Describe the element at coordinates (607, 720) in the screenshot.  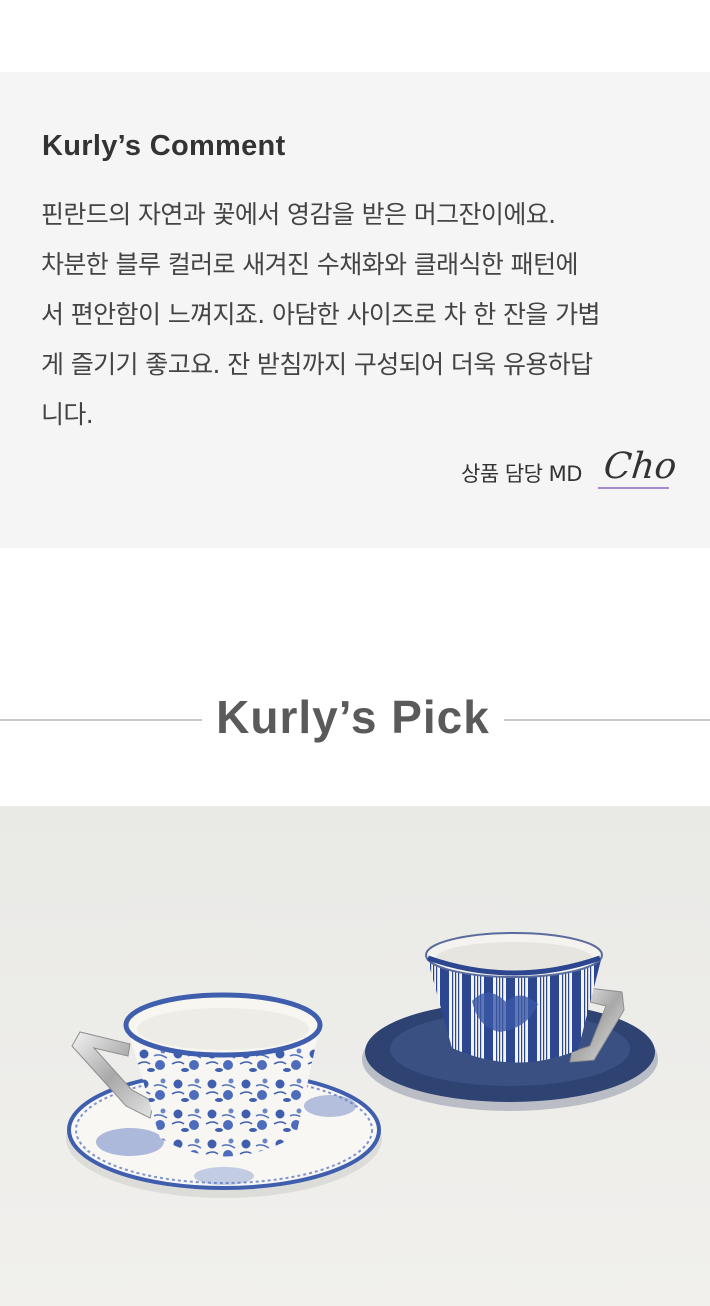
I see `divider-right` at that location.